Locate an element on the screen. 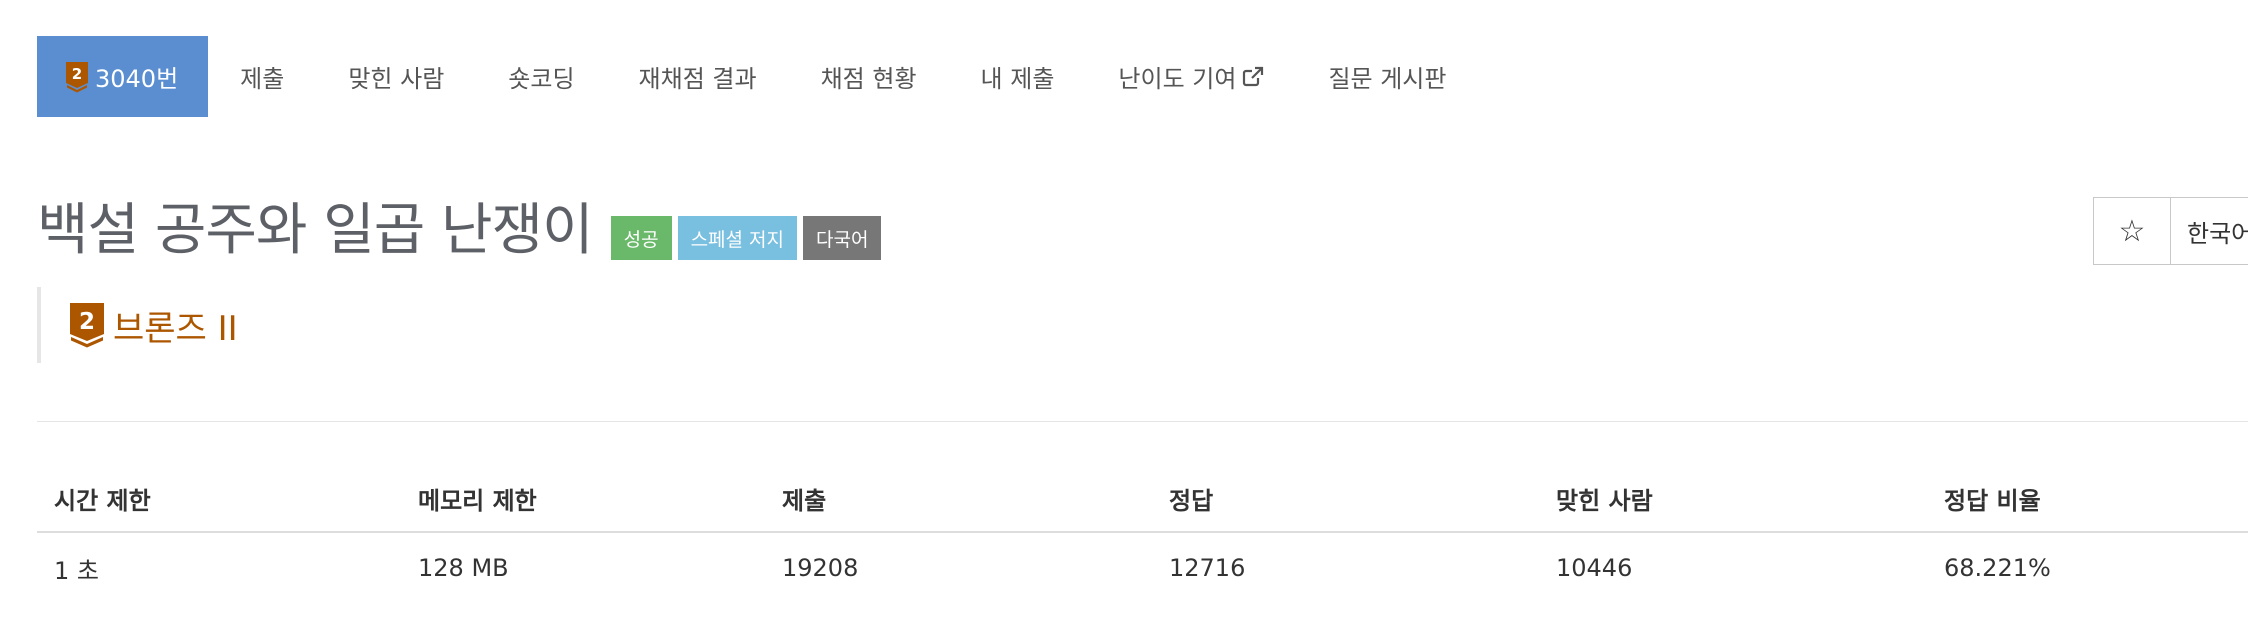 The width and height of the screenshot is (2248, 632). problem-number-label: 3040번 is located at coordinates (137, 79).